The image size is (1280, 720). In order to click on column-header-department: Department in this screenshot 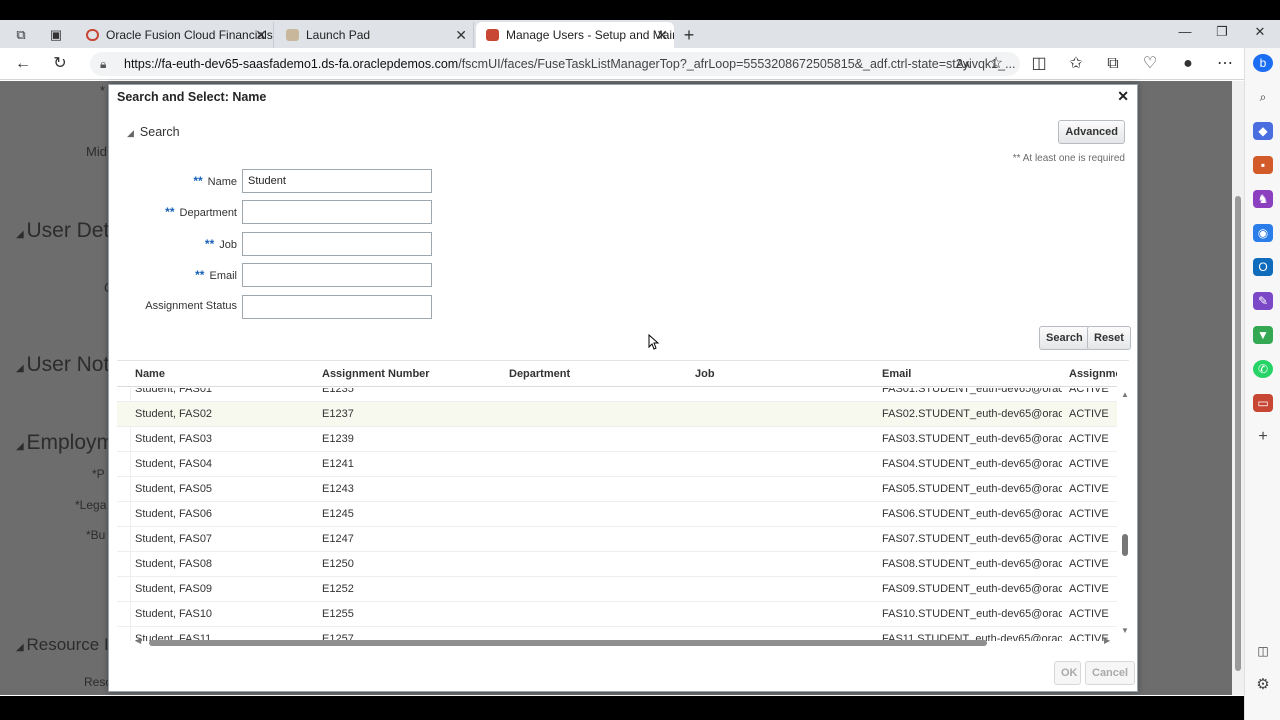, I will do `click(539, 374)`.